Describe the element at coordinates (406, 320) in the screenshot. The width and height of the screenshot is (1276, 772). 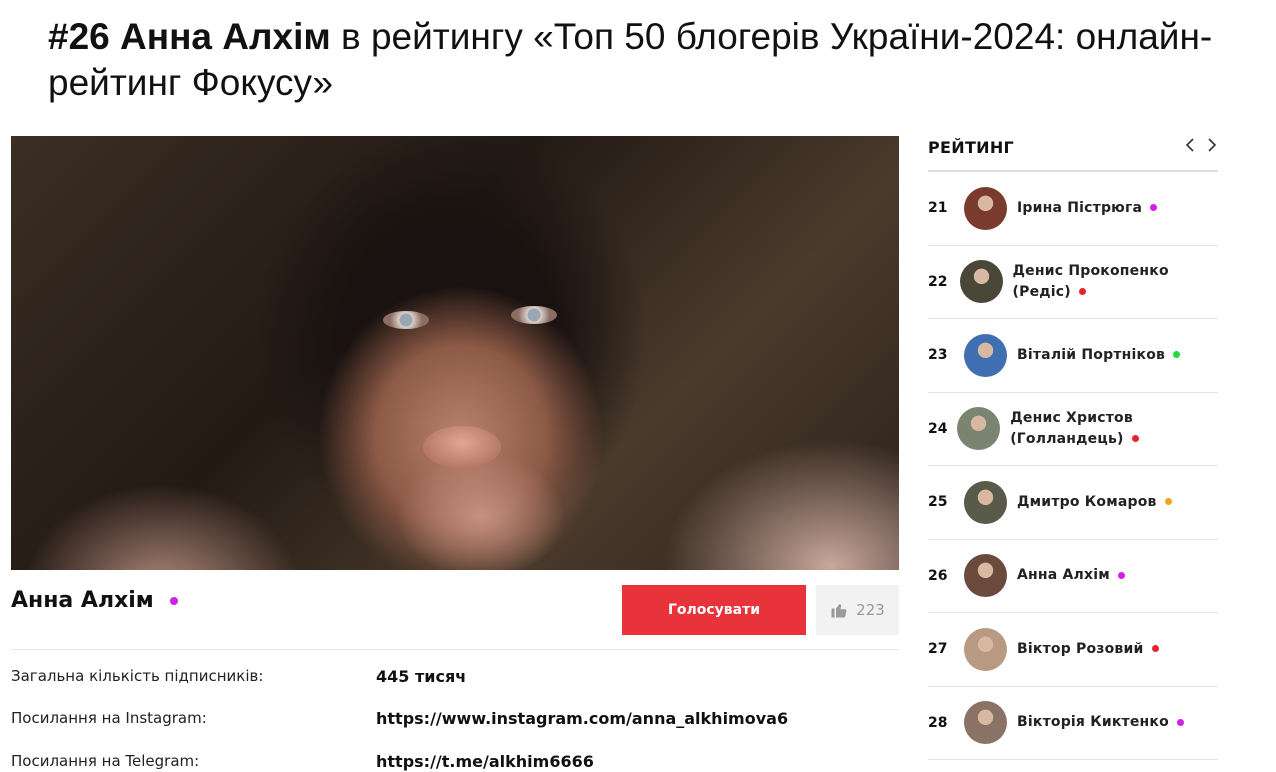
I see `photo-eye-left` at that location.